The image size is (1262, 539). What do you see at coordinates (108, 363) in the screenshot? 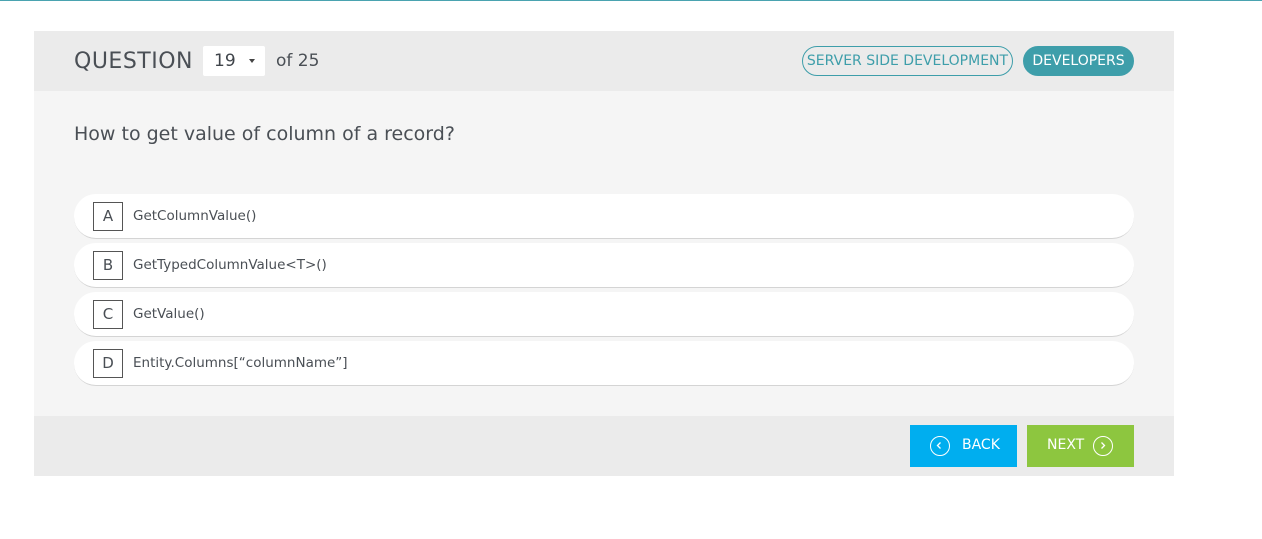
I see `answer-letter-badge: D` at bounding box center [108, 363].